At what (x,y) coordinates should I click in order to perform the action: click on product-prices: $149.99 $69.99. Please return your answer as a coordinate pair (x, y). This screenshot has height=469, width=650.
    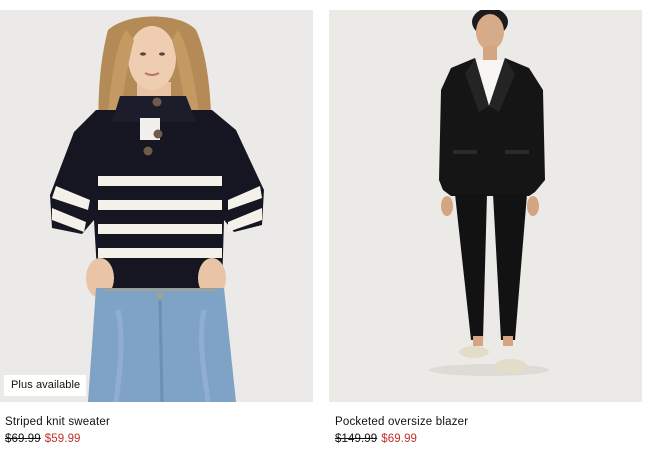
    Looking at the image, I should click on (401, 439).